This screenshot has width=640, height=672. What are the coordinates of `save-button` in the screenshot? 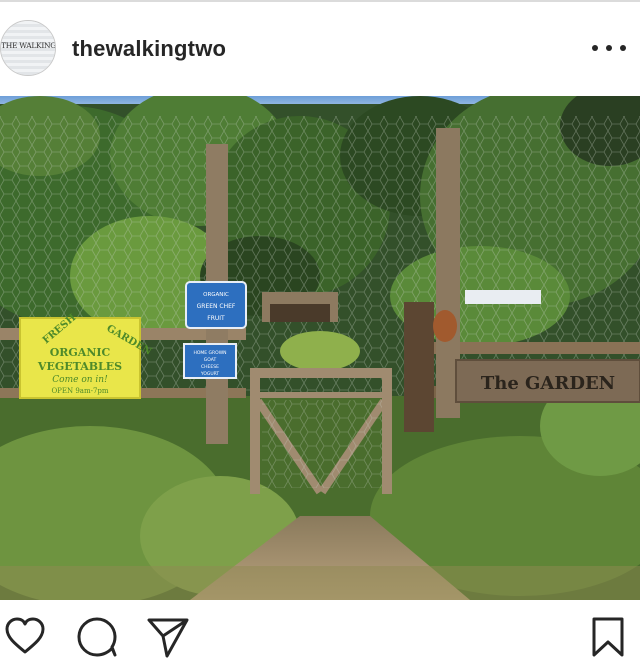 It's located at (608, 639).